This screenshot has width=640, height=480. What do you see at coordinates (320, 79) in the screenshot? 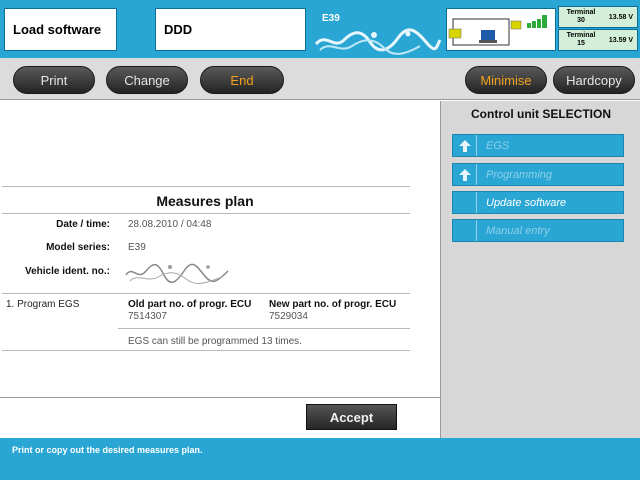
I see `toolbar: Print Change End Minimise Hardcopy` at bounding box center [320, 79].